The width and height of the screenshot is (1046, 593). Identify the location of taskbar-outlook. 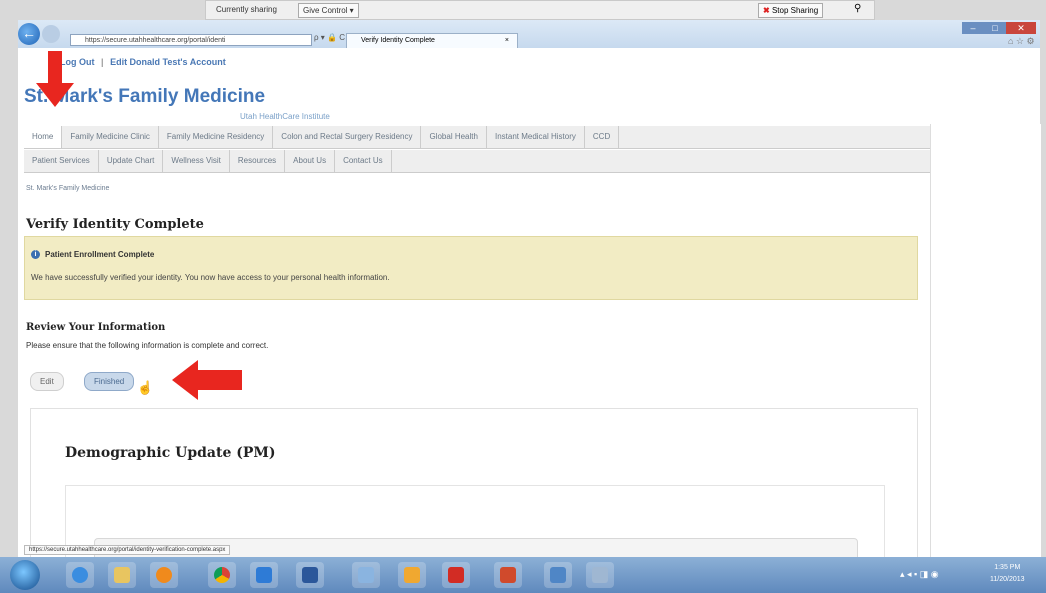
(412, 575).